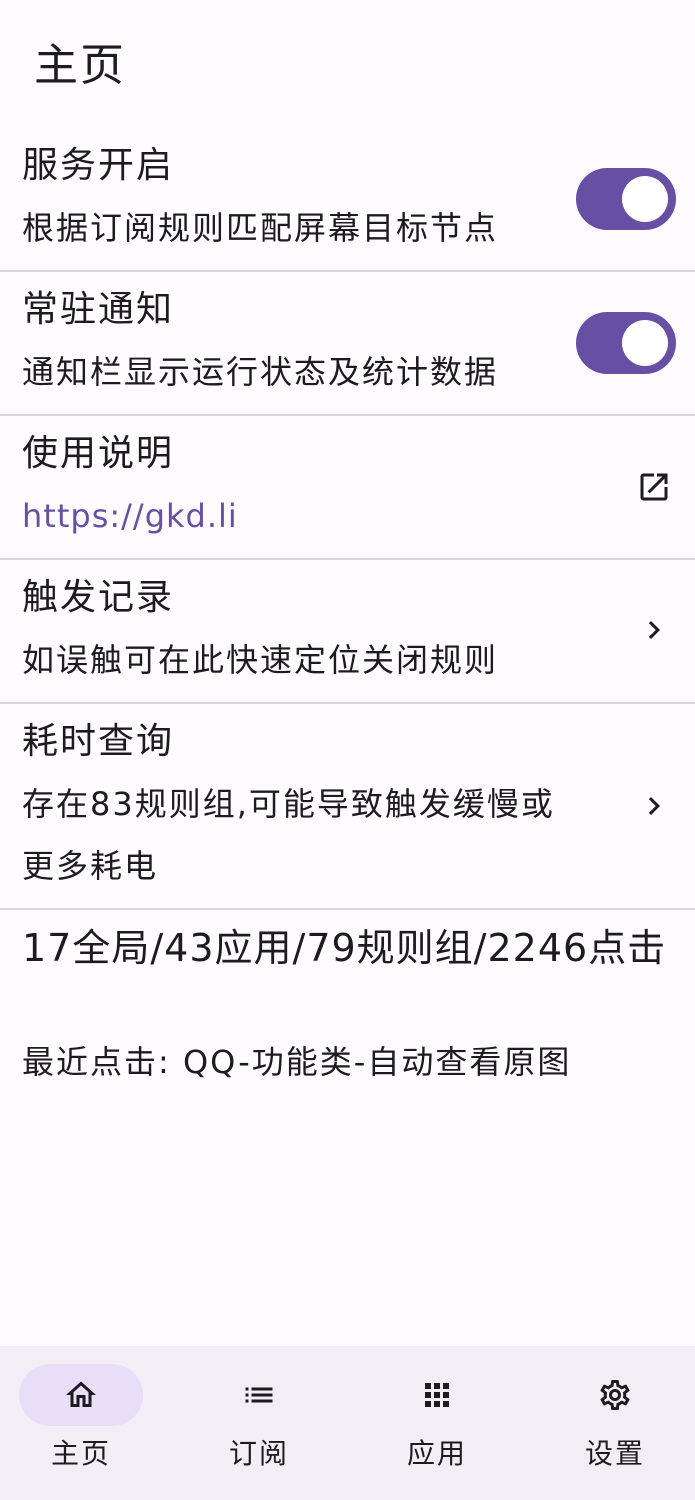 Image resolution: width=695 pixels, height=1500 pixels. I want to click on notification-toggle-row: 常驻通知 通知栏显示运行状态及统计数据, so click(347, 343).